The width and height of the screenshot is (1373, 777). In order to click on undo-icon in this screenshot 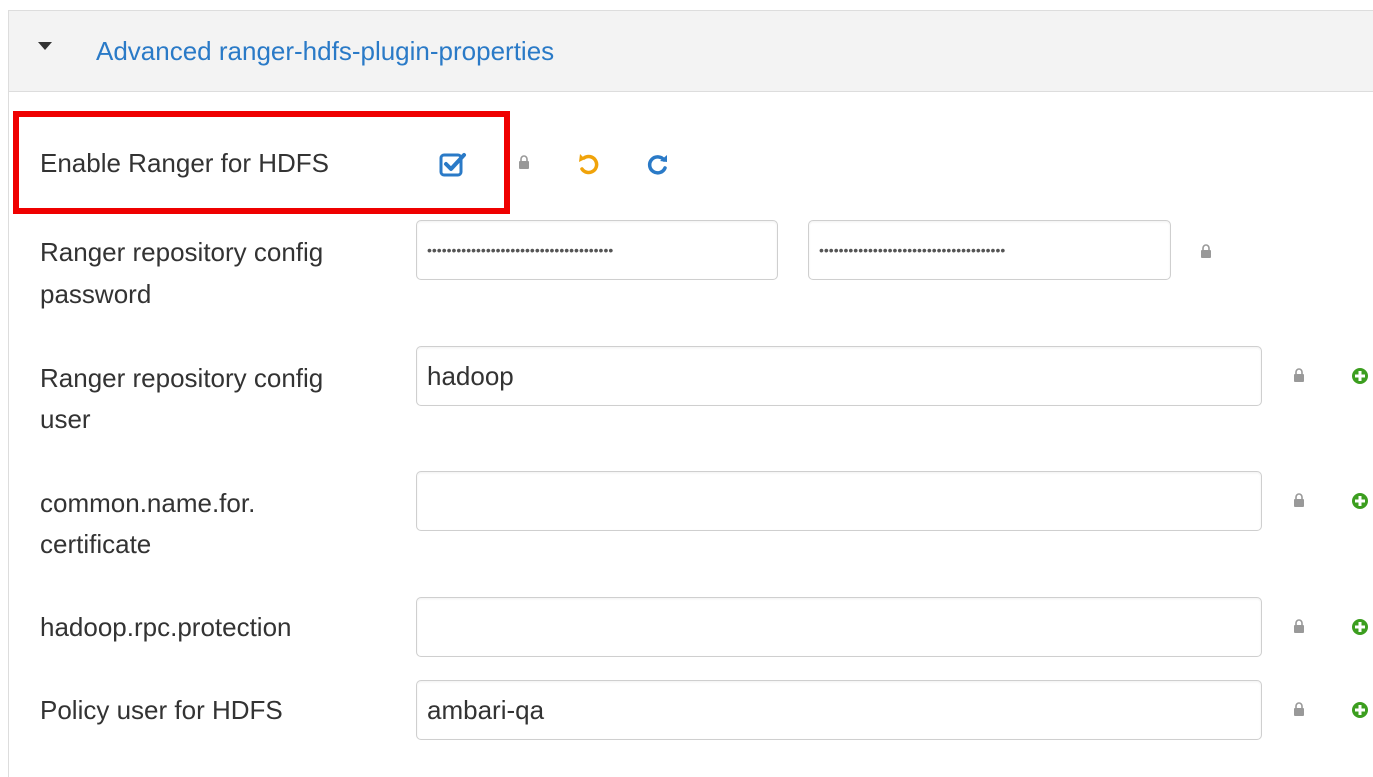, I will do `click(589, 164)`.